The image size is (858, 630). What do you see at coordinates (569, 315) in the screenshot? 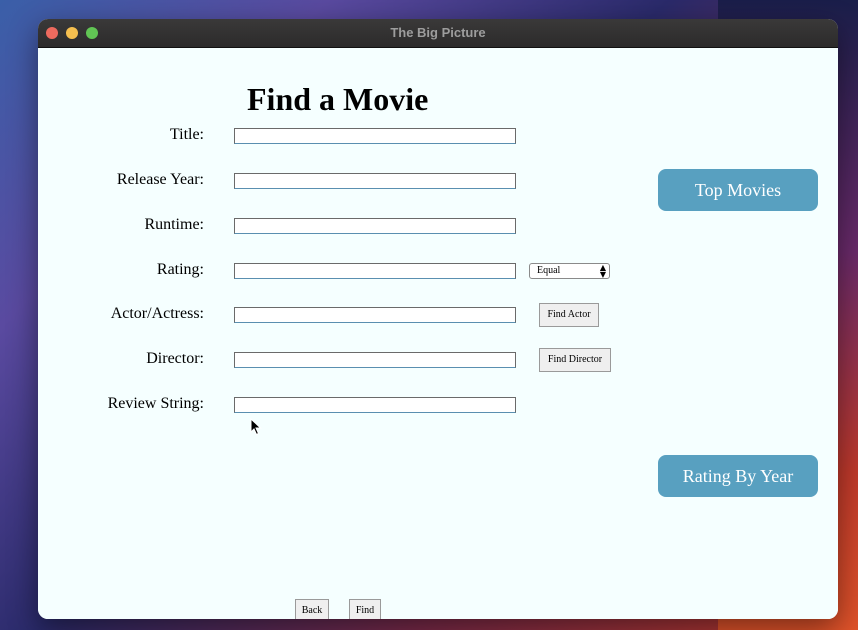
I see `find-actor-button: Find Actor` at bounding box center [569, 315].